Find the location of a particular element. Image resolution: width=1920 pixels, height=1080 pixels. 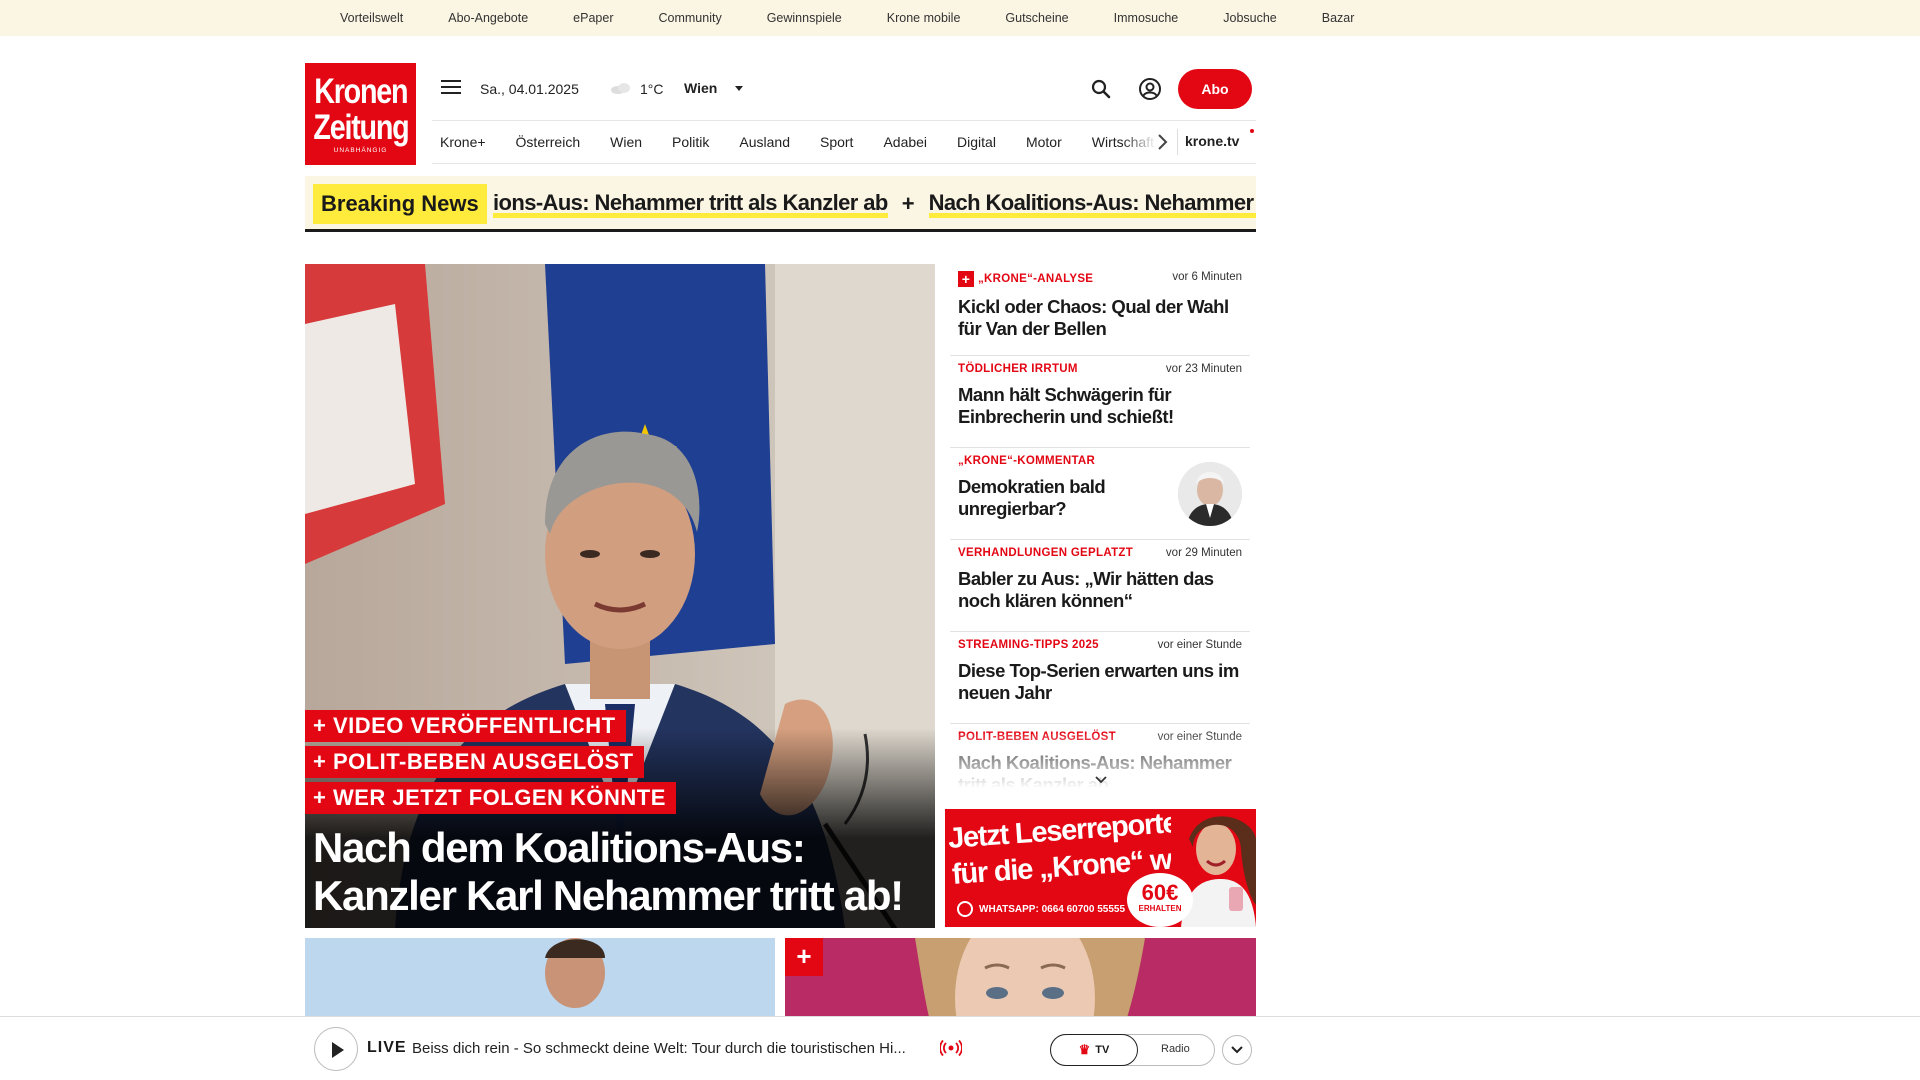

nav-item: Österreich is located at coordinates (548, 142).